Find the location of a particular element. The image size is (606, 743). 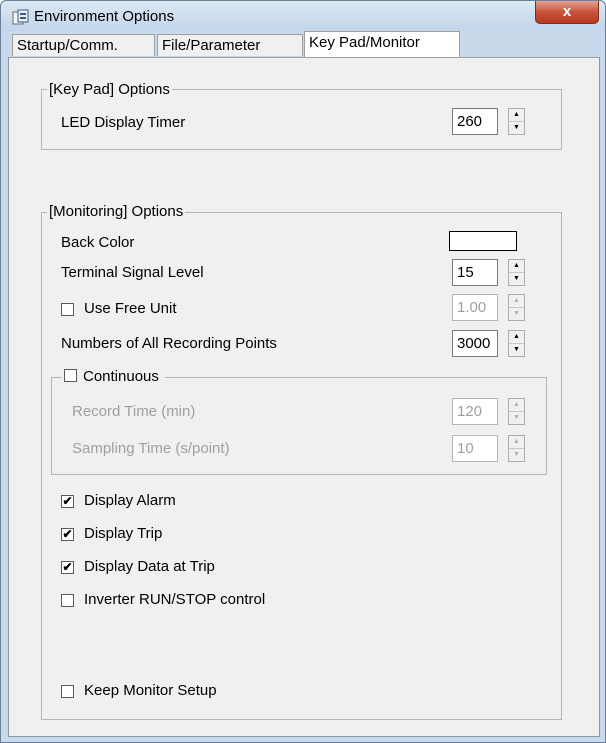

sampling-time-spinner: ▲ ▼ is located at coordinates (516, 448).